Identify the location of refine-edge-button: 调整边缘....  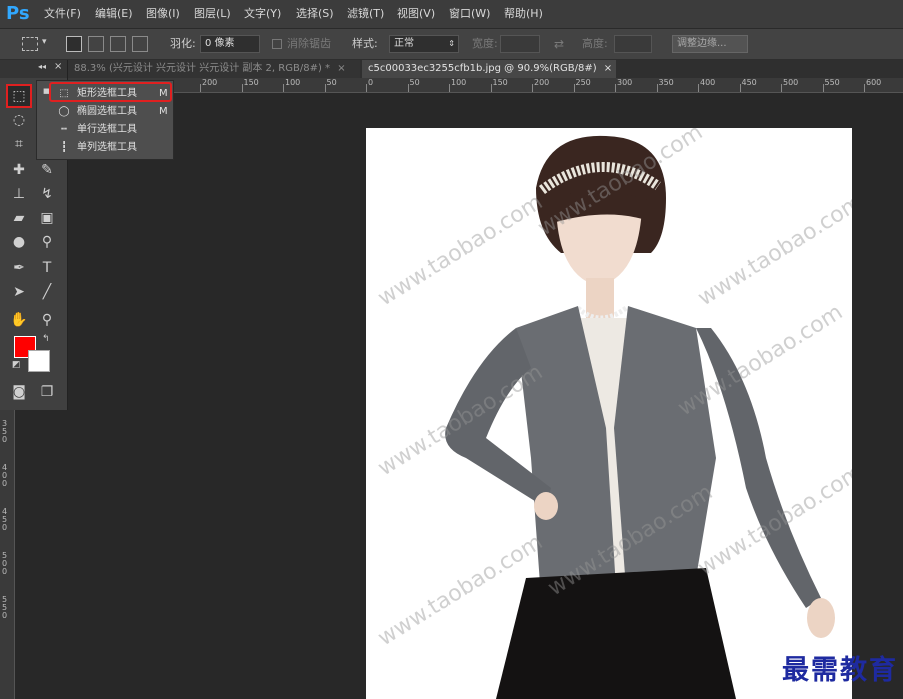
(710, 44).